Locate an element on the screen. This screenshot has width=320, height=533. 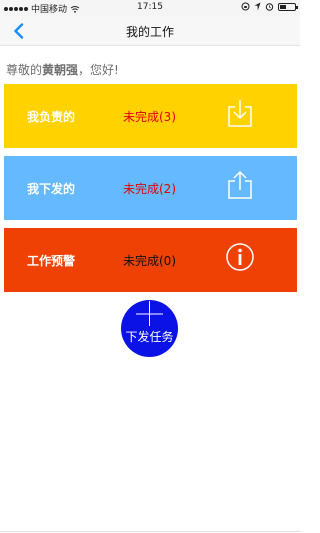
greeting-prefix: 尊敬的 is located at coordinates (24, 70).